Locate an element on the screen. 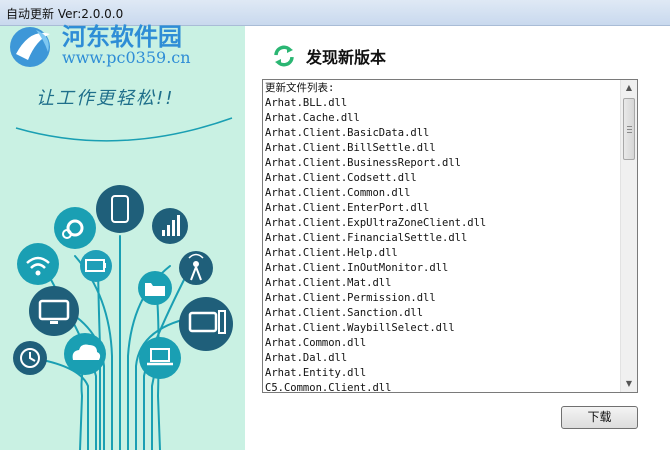 Image resolution: width=670 pixels, height=450 pixels. phone-node is located at coordinates (120, 209).